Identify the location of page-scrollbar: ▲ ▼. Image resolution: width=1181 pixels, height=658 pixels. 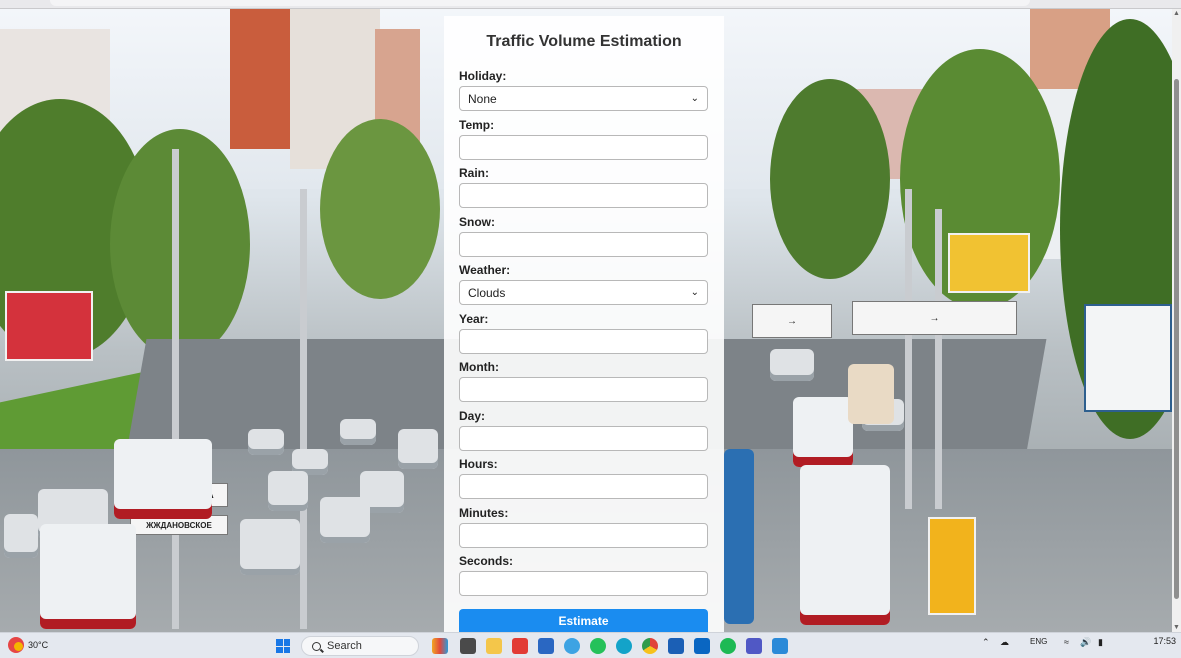
(1176, 320).